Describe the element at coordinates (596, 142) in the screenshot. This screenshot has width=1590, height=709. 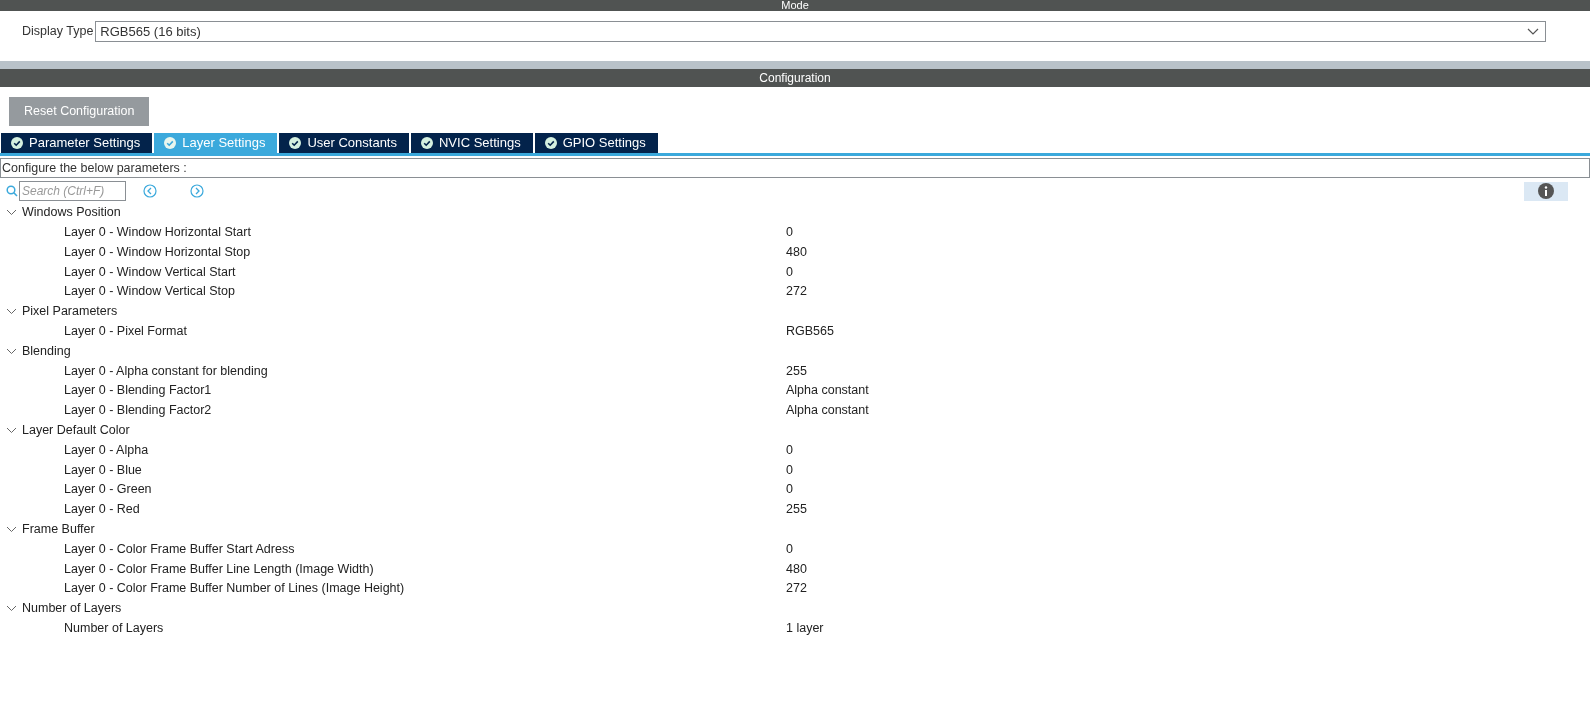
I see `tab: GPIO Settings` at that location.